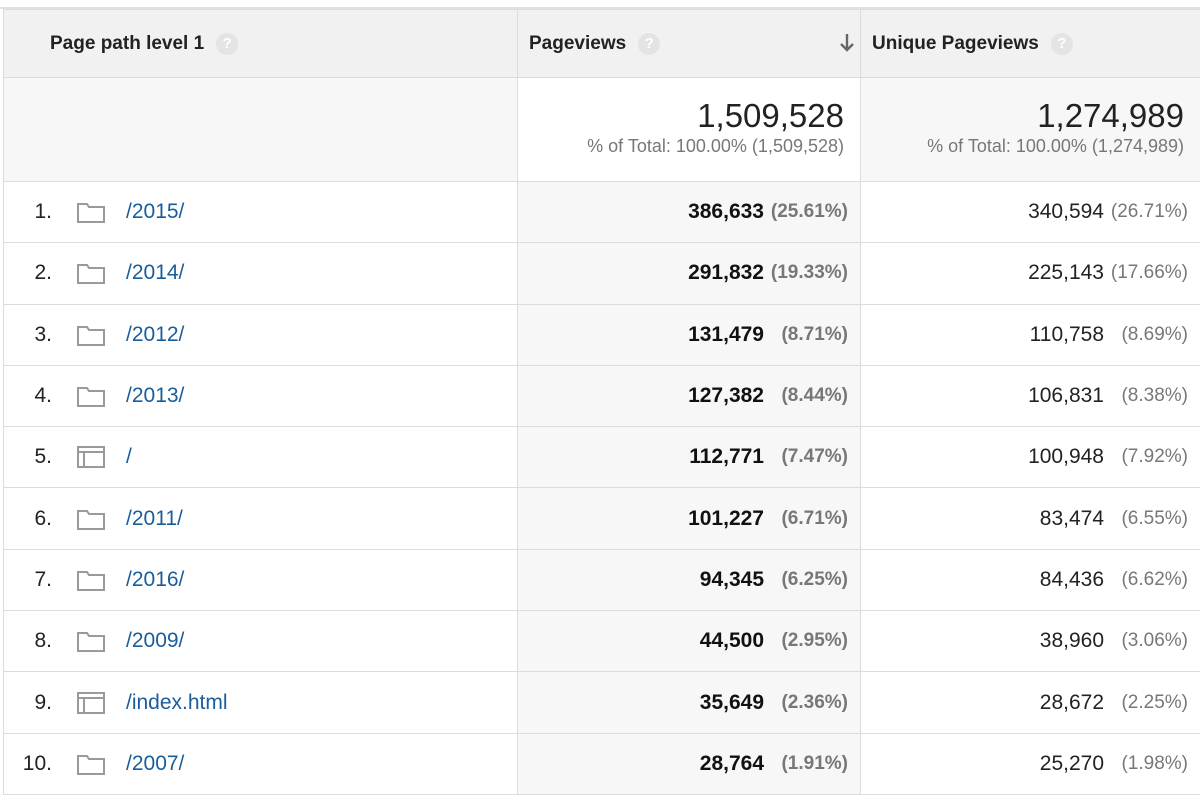 The height and width of the screenshot is (795, 1200). What do you see at coordinates (28, 764) in the screenshot?
I see `row-index: 10.` at bounding box center [28, 764].